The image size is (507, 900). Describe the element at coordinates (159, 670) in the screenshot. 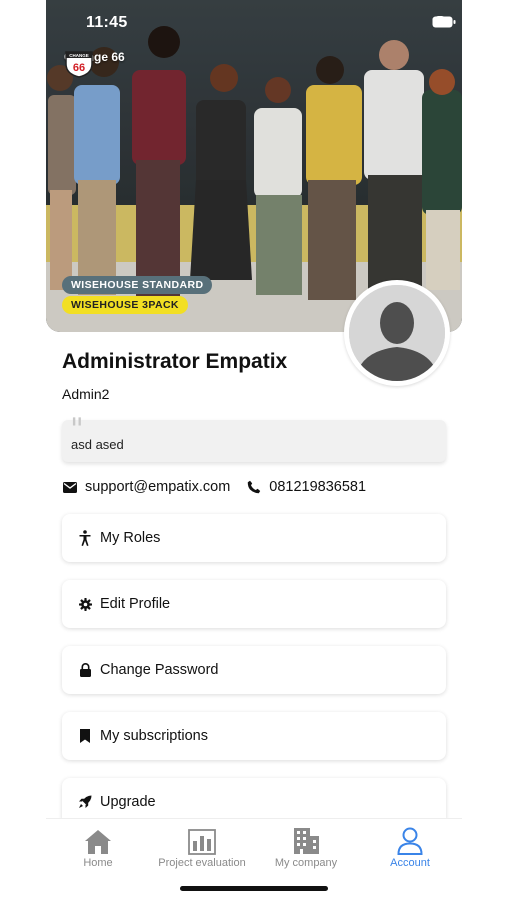

I see `change-password-label: Change Password` at that location.